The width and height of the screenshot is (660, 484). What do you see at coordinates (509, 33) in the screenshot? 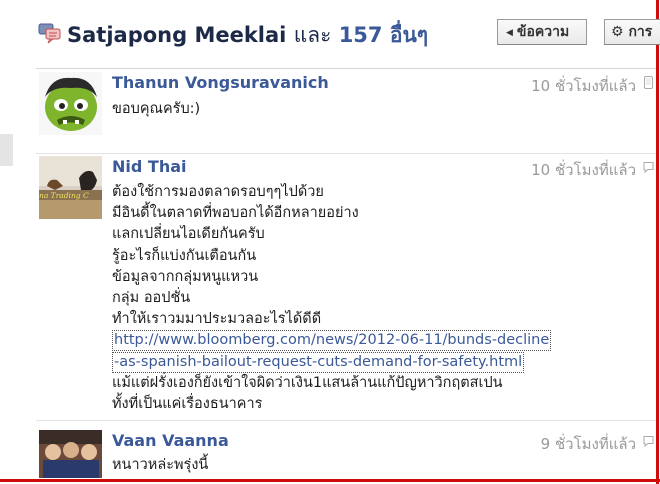
I see `back-arrow-icon: ◀` at bounding box center [509, 33].